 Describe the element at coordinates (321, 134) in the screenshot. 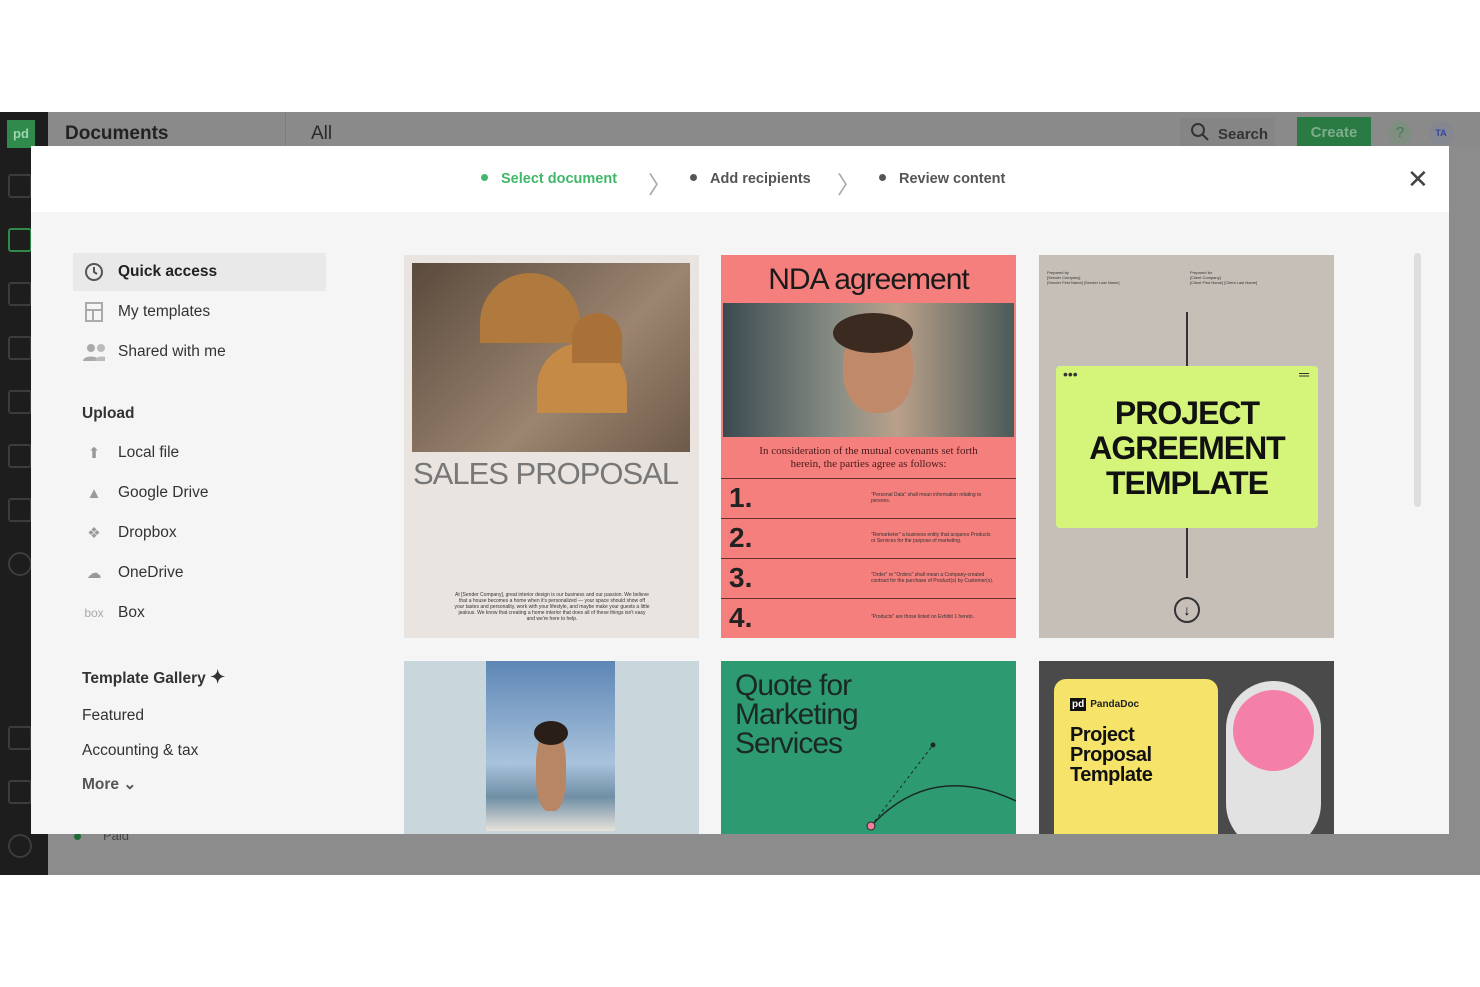

I see `filter-all: All` at that location.